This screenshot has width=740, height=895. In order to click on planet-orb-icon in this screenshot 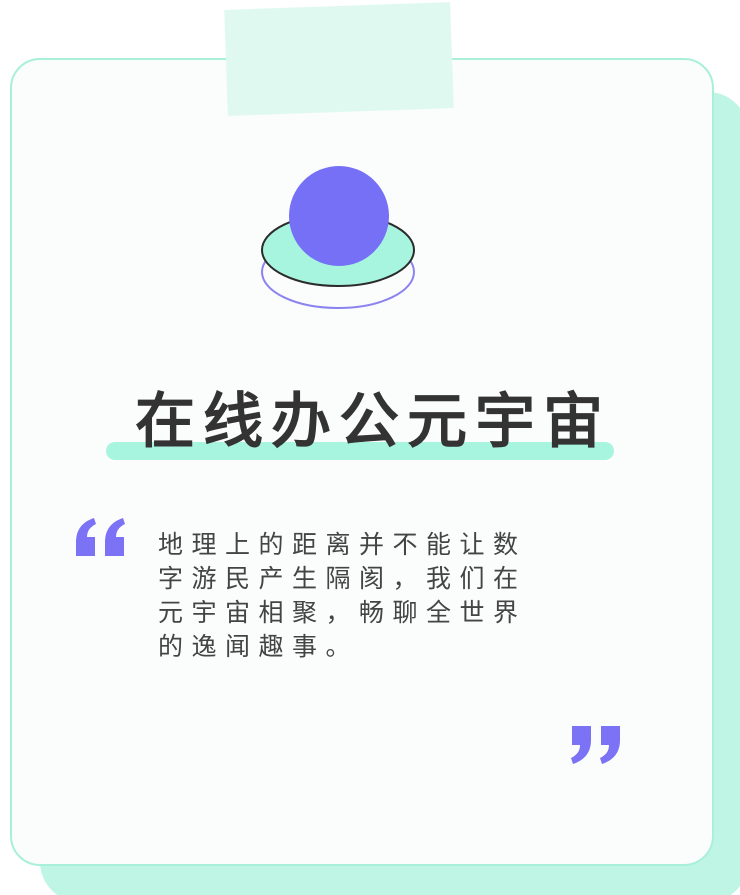, I will do `click(338, 237)`.